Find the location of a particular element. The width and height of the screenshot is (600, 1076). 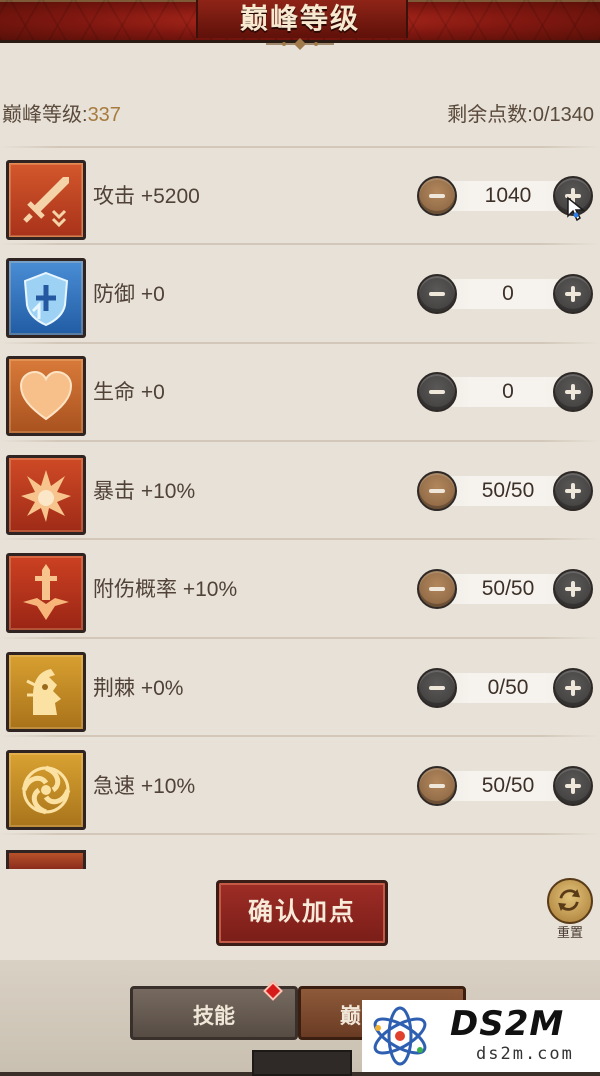

stepper-value: 1040 is located at coordinates (508, 195).